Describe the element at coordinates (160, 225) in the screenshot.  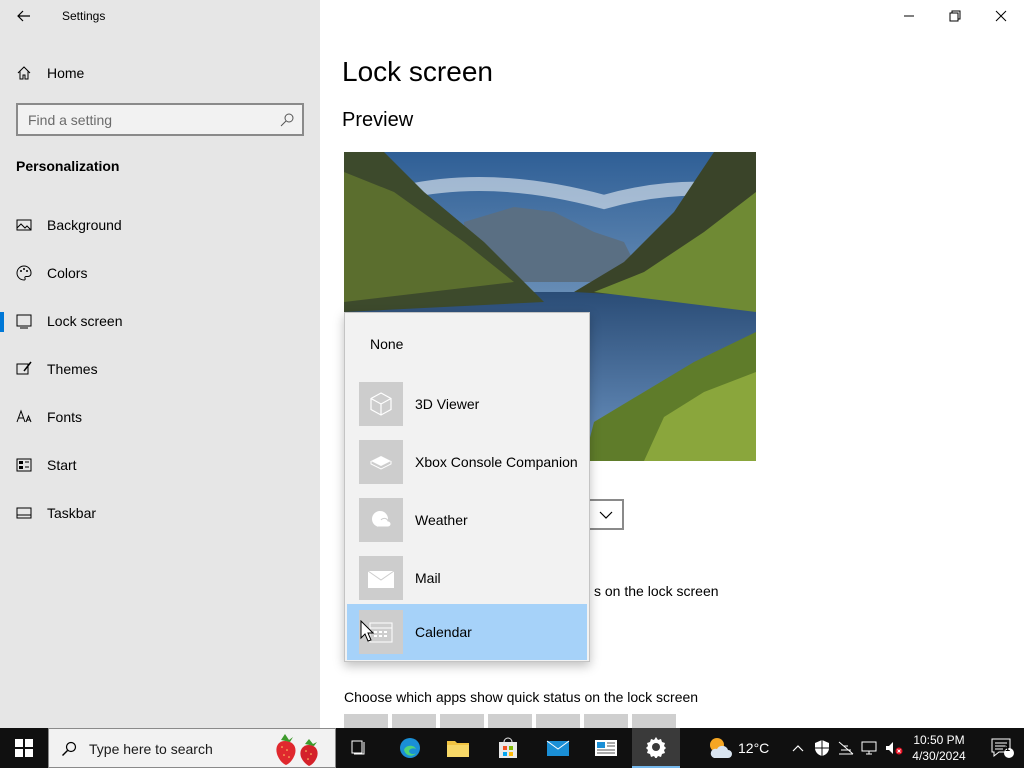
I see `sidebar-item-background: Background` at that location.